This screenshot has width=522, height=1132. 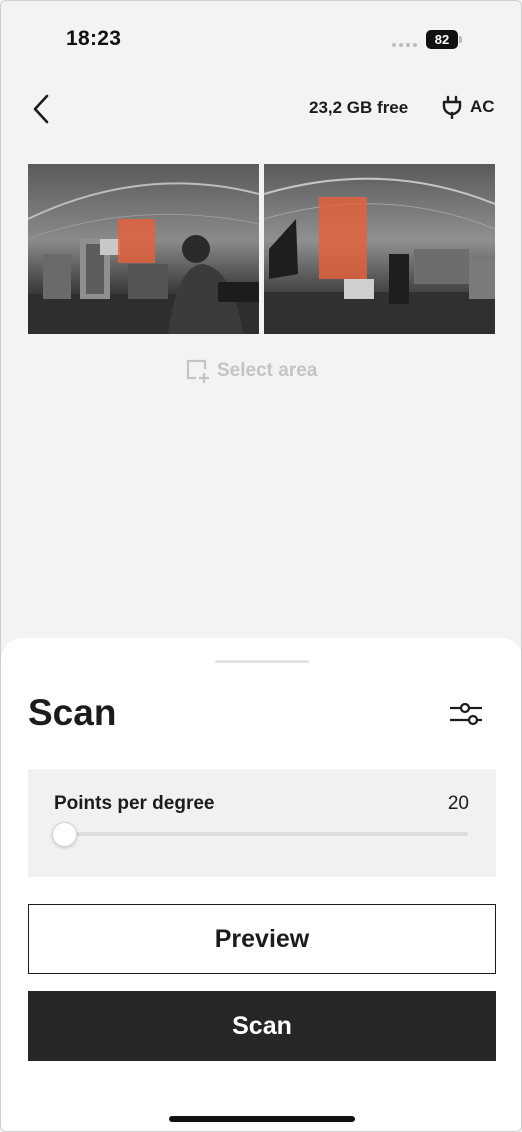 I want to click on back-button, so click(x=43, y=109).